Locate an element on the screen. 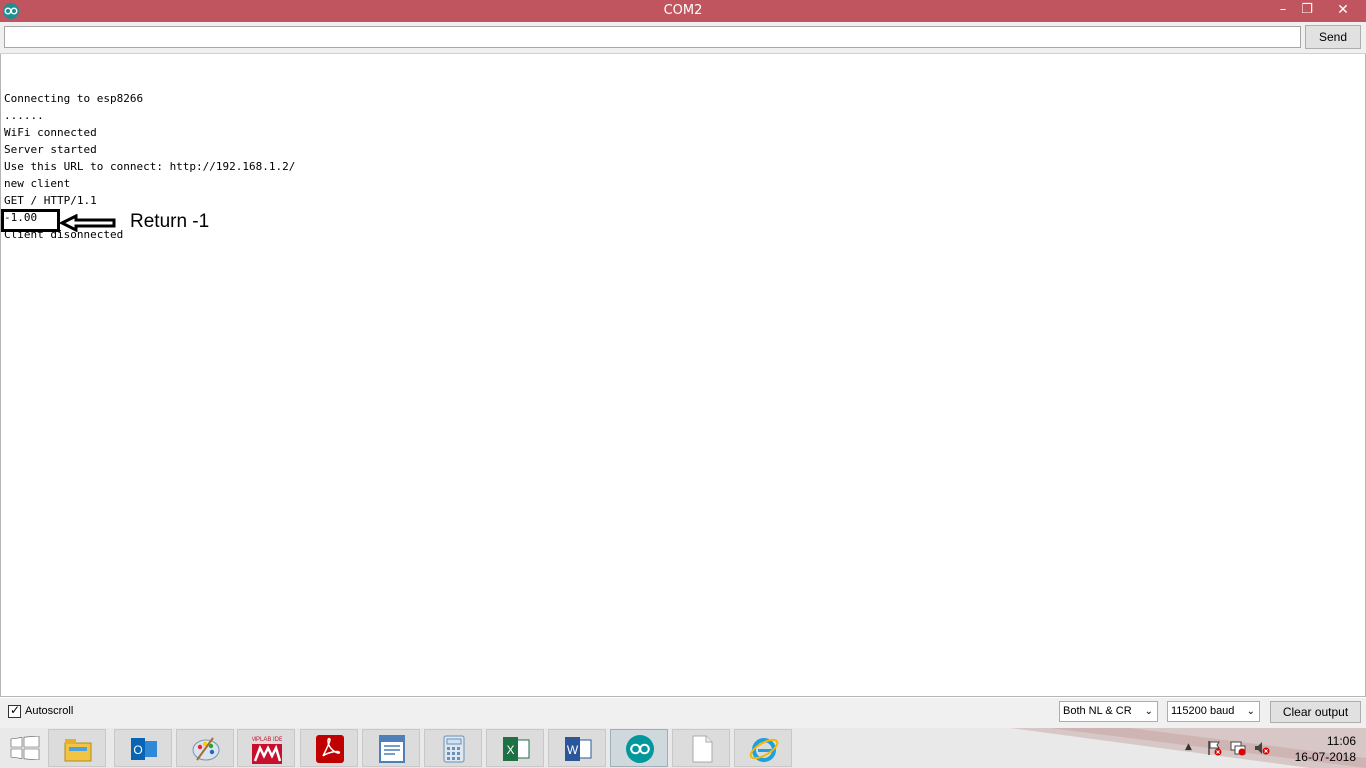 This screenshot has height=768, width=1366. wordpad-icon is located at coordinates (392, 749).